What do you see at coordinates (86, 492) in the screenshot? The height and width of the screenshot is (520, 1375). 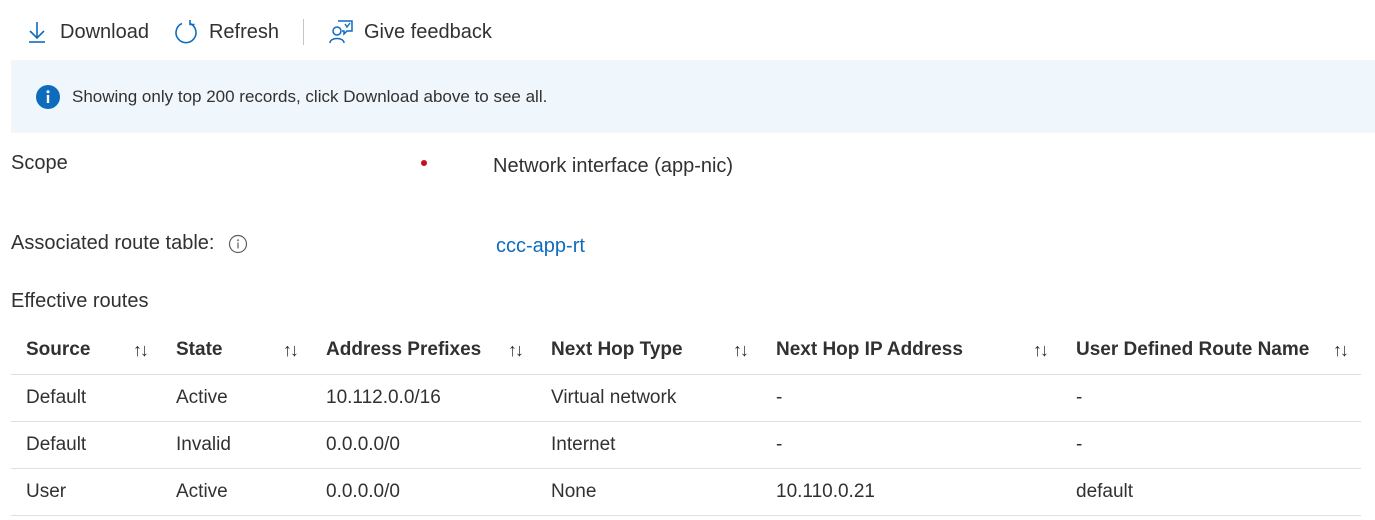 I see `cell-source: User` at bounding box center [86, 492].